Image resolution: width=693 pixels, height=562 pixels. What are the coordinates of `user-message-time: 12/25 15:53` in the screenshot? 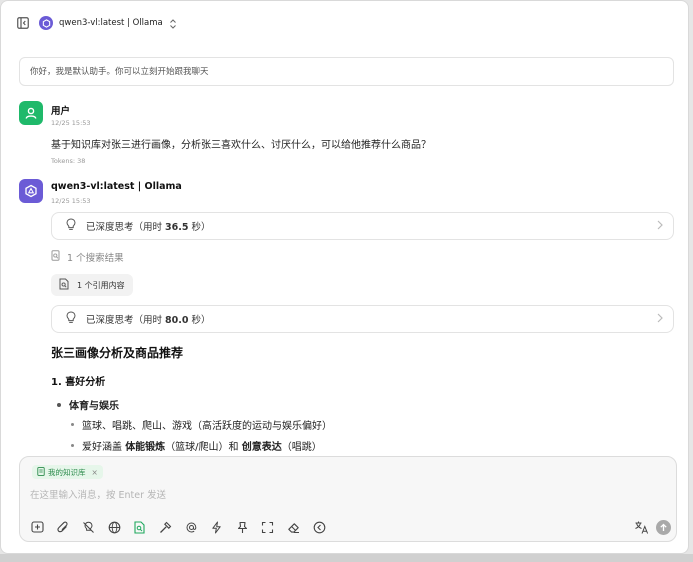 It's located at (71, 123).